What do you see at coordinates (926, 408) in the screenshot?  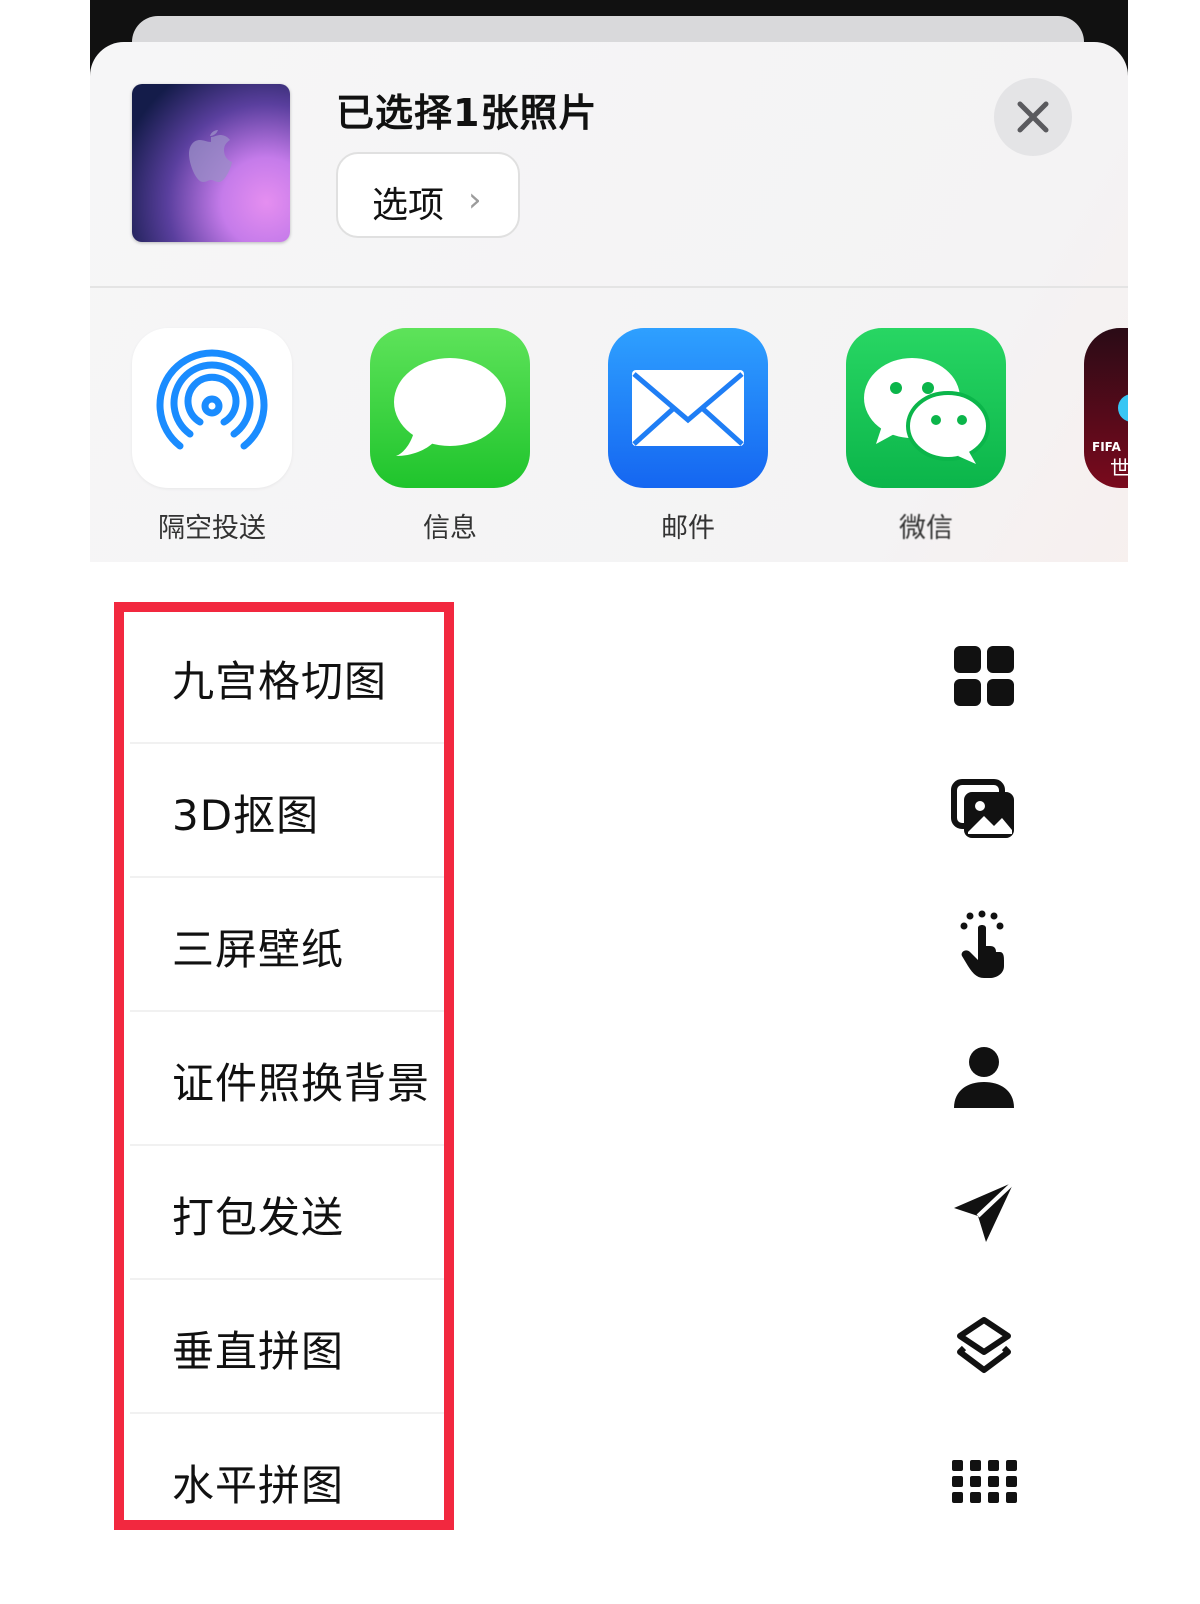 I see `wechat-icon` at bounding box center [926, 408].